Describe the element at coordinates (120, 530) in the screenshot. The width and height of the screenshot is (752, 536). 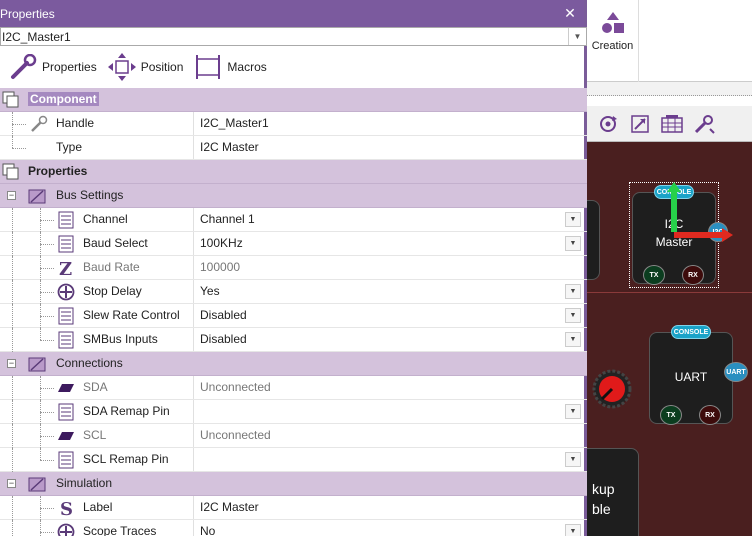
I see `prop-scope-traces-name: Scope Traces` at that location.